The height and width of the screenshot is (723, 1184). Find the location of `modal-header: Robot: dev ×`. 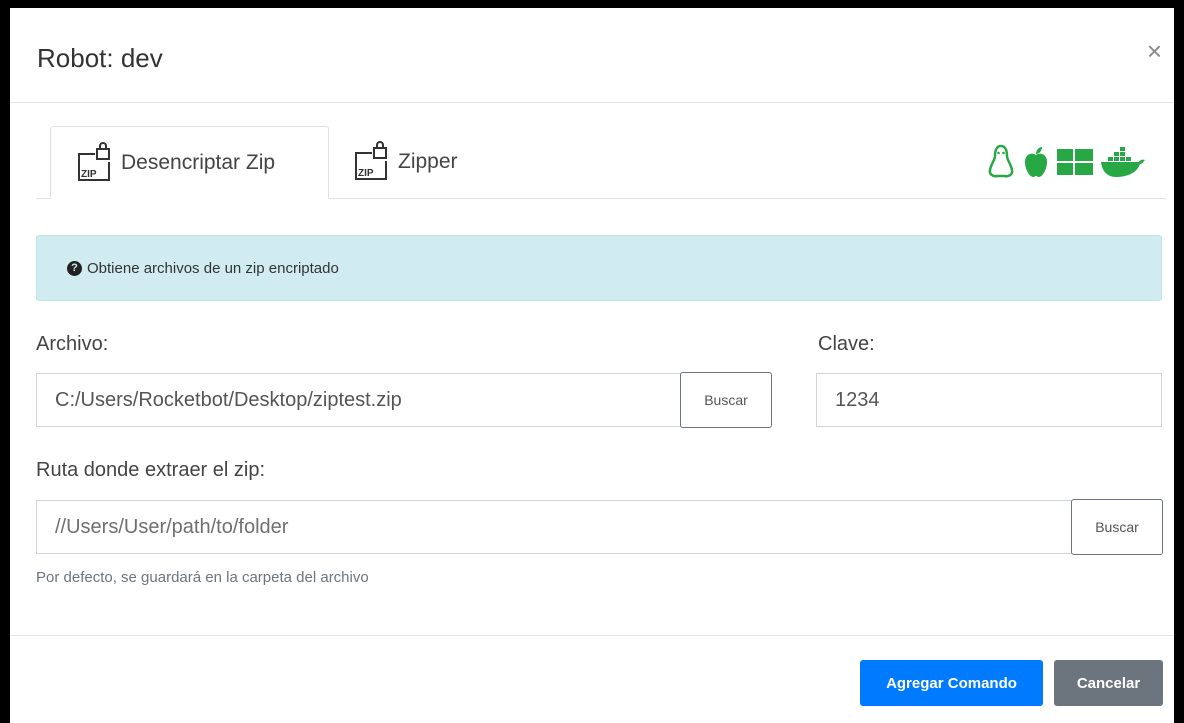

modal-header: Robot: dev × is located at coordinates (592, 55).